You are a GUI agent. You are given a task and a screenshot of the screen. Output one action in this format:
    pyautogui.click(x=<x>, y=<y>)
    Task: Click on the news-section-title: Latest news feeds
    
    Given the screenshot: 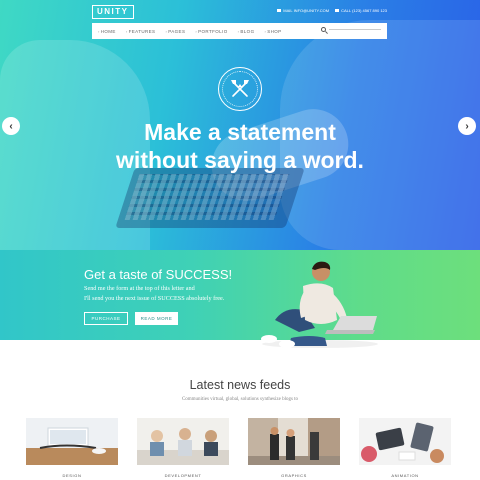 What is the action you would take?
    pyautogui.click(x=240, y=385)
    